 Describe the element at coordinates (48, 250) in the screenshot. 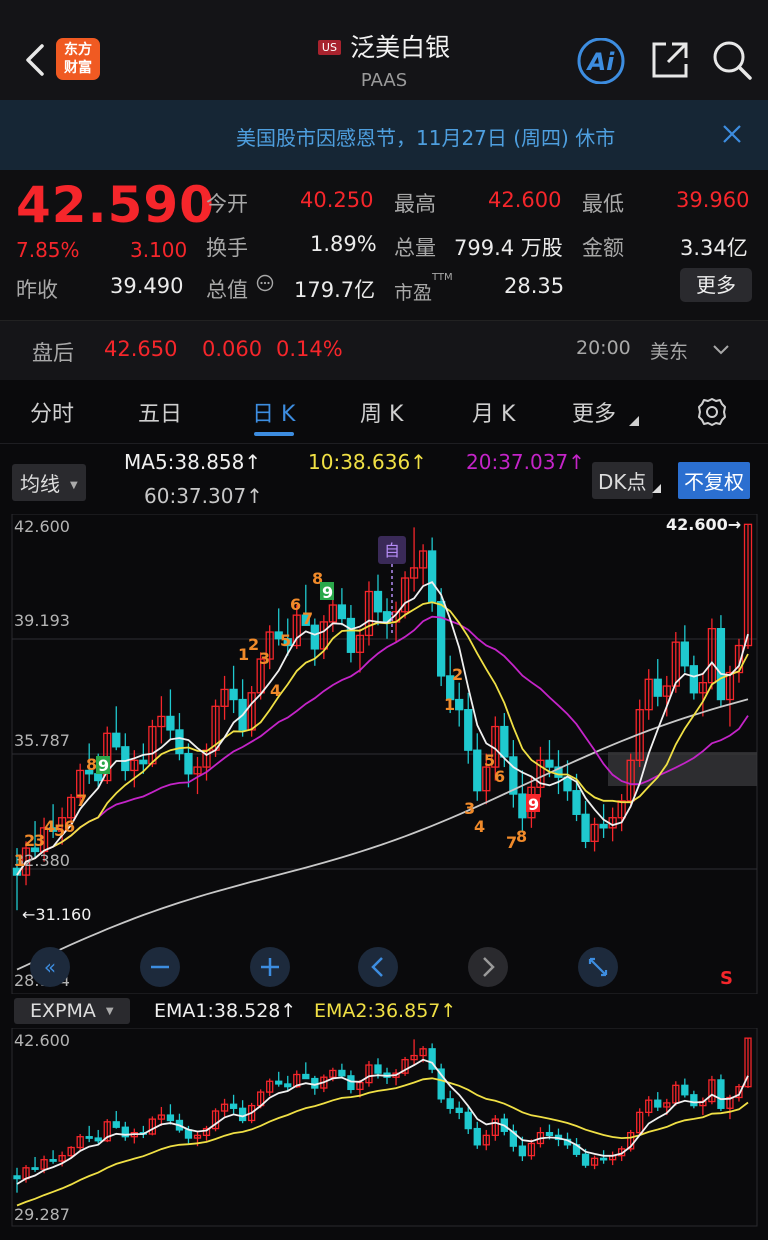

I see `change-percent: 7.85%` at that location.